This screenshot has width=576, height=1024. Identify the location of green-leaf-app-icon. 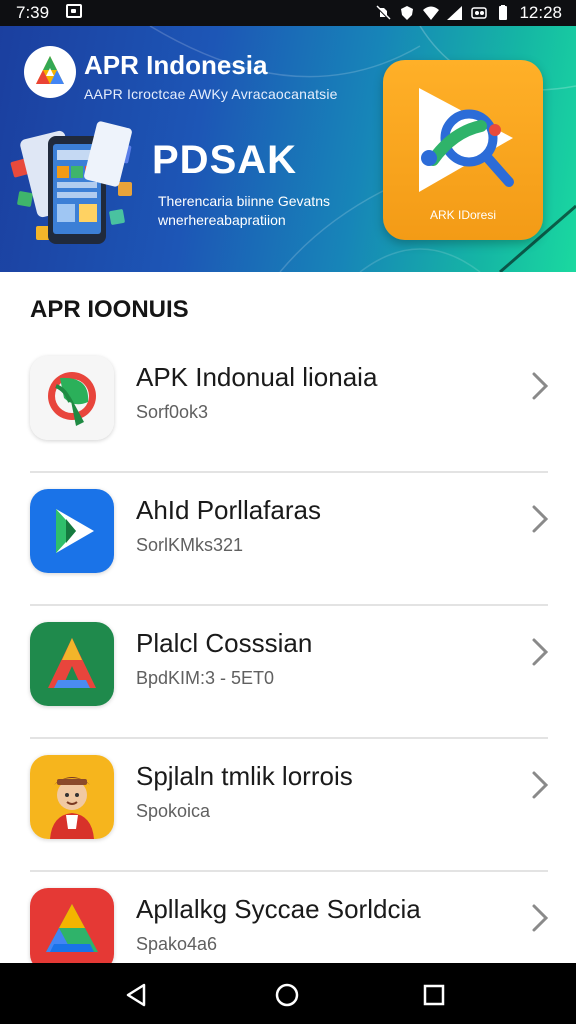
(72, 398).